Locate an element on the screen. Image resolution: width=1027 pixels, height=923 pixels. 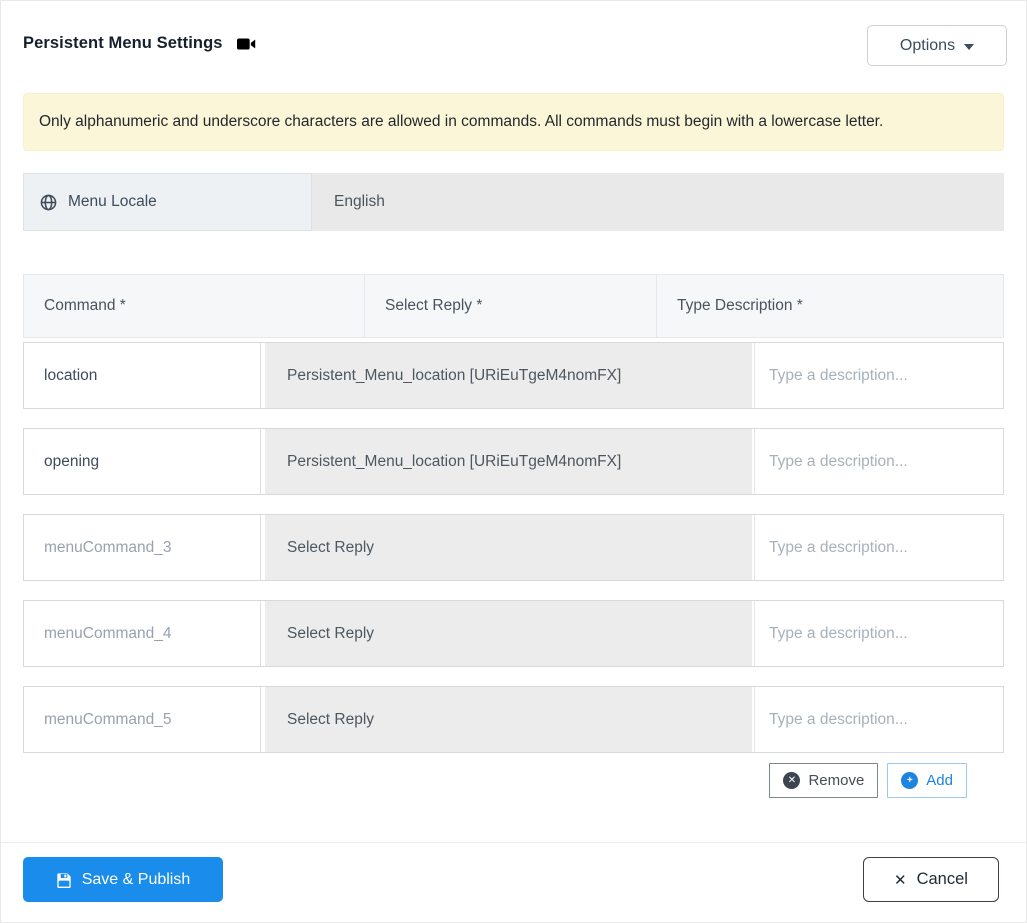
remove-row-button: ✕ Remove is located at coordinates (824, 780).